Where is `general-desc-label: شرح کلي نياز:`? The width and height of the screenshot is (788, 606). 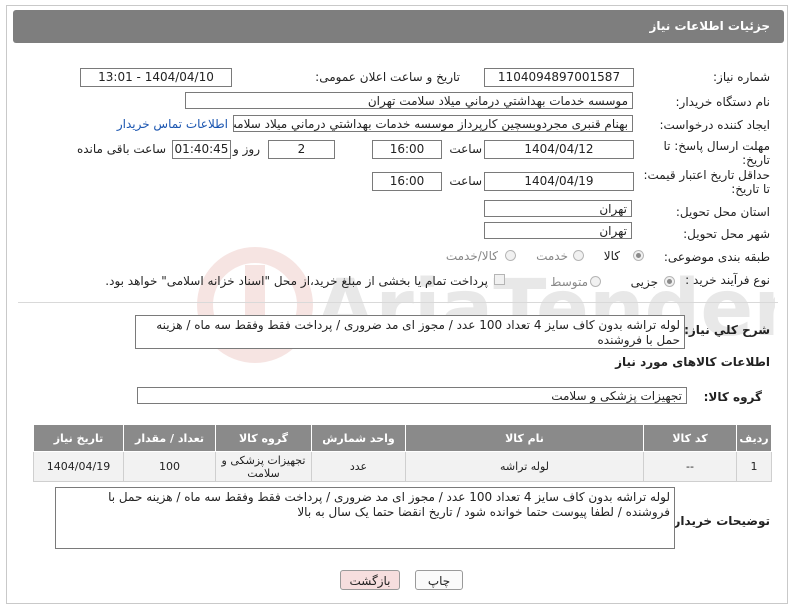
general-desc-label: شرح کلي نياز: is located at coordinates (727, 330).